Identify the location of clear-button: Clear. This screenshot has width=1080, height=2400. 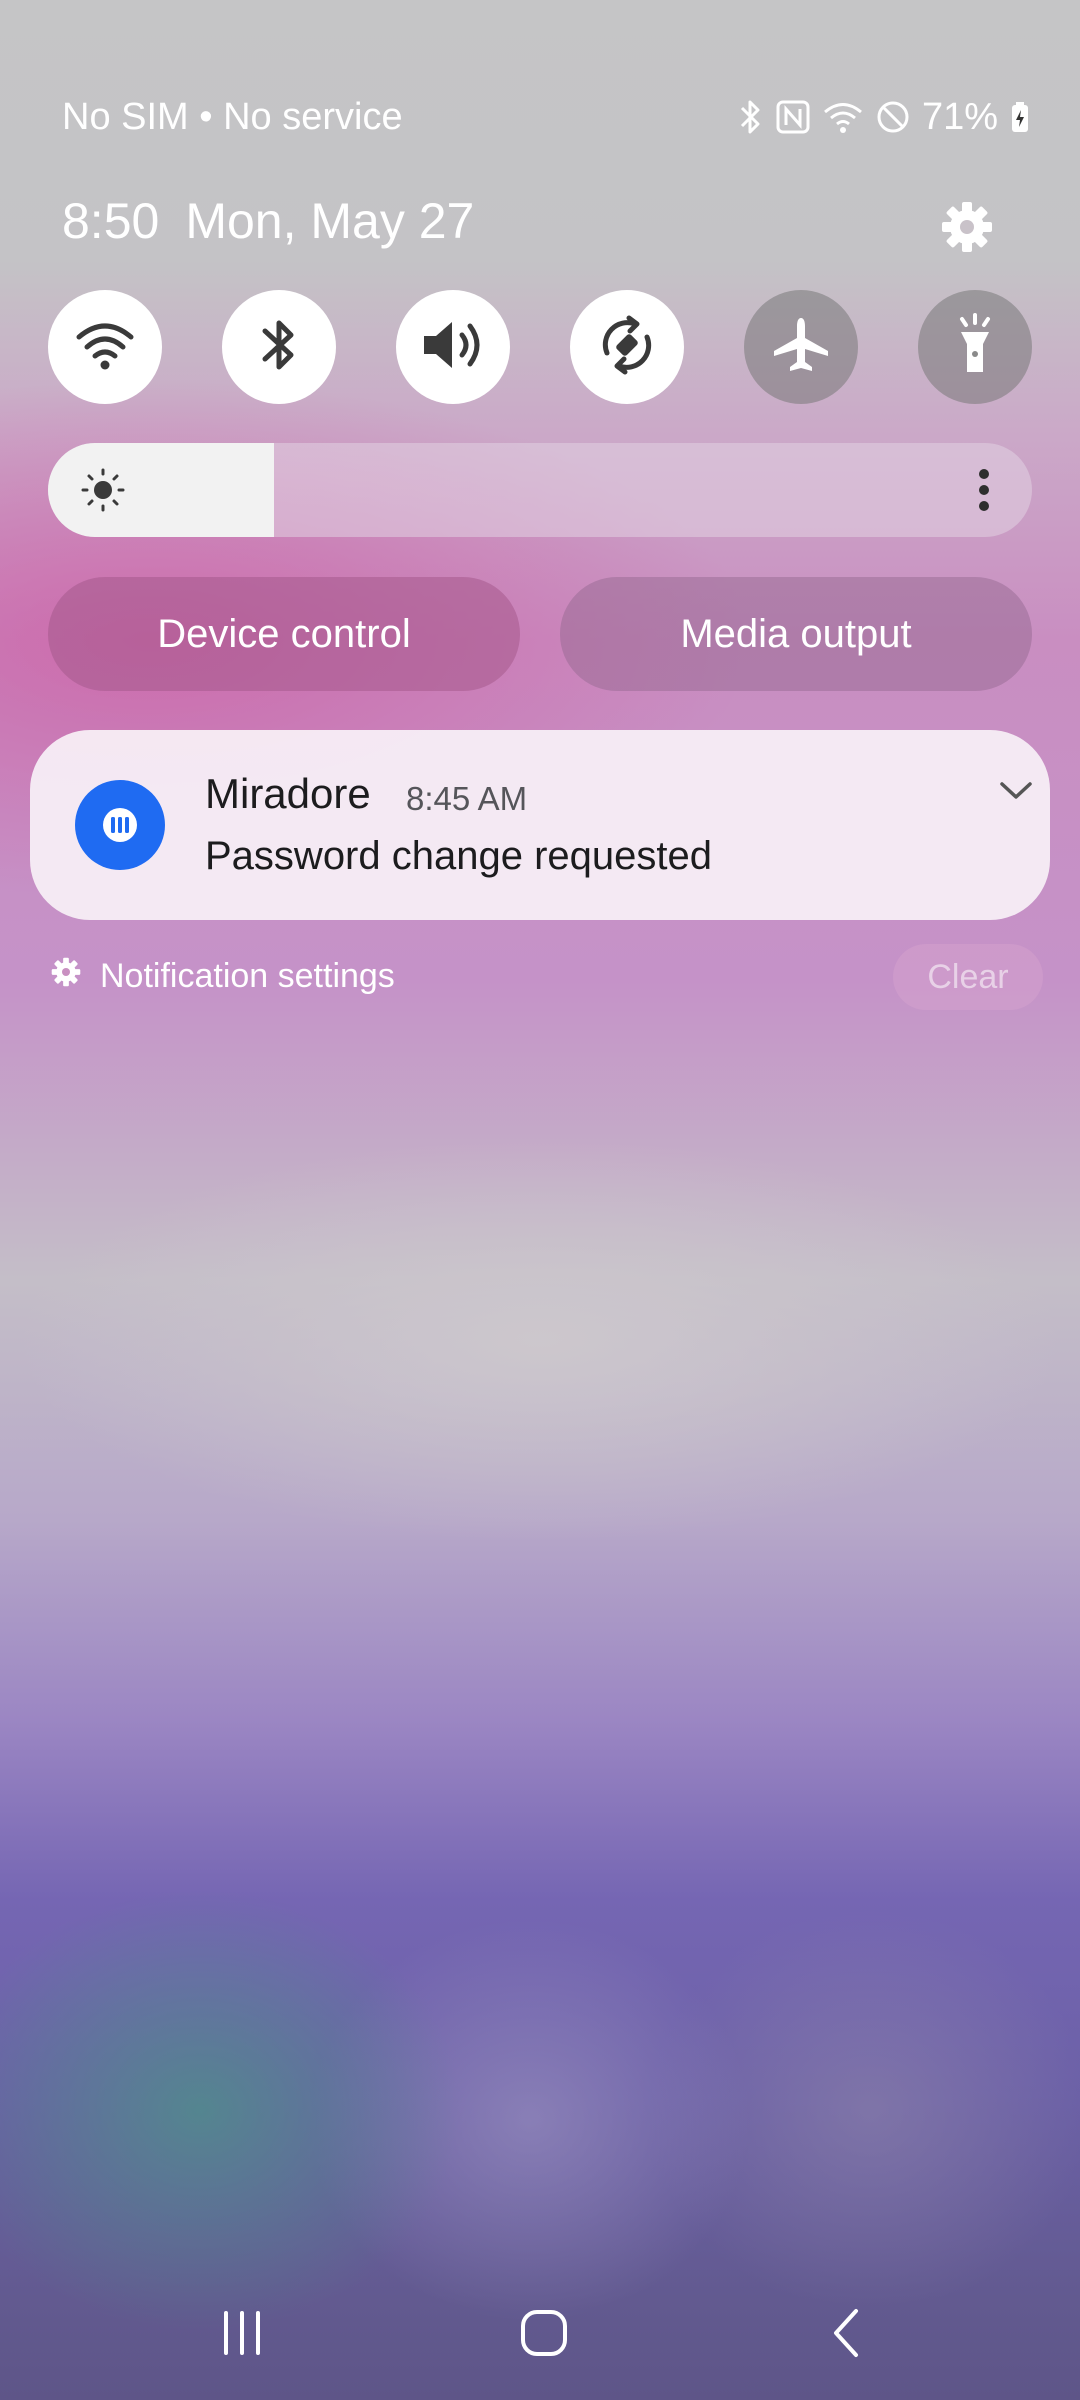
(968, 977).